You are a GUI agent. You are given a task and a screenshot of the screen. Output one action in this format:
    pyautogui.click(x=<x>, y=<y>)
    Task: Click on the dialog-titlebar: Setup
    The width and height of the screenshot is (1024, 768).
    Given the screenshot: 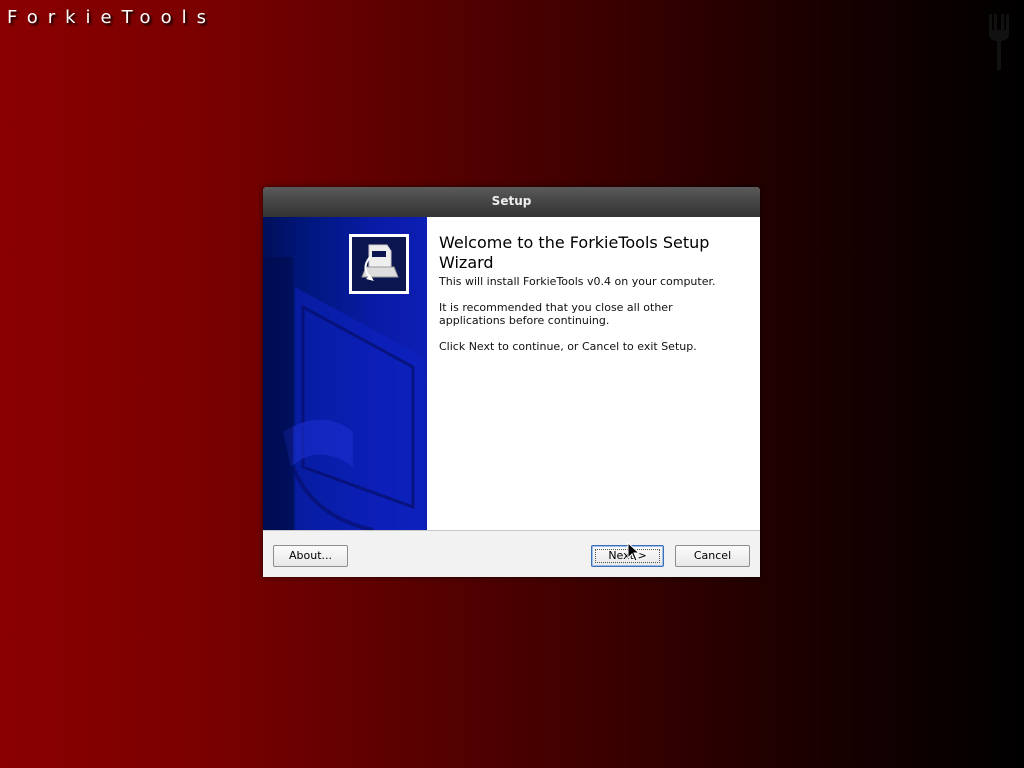 What is the action you would take?
    pyautogui.click(x=511, y=202)
    